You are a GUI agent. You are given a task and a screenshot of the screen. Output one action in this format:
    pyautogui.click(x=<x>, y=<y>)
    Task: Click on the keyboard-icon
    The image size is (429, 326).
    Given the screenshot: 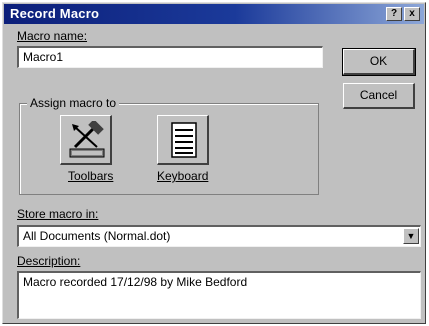 What is the action you would take?
    pyautogui.click(x=184, y=140)
    